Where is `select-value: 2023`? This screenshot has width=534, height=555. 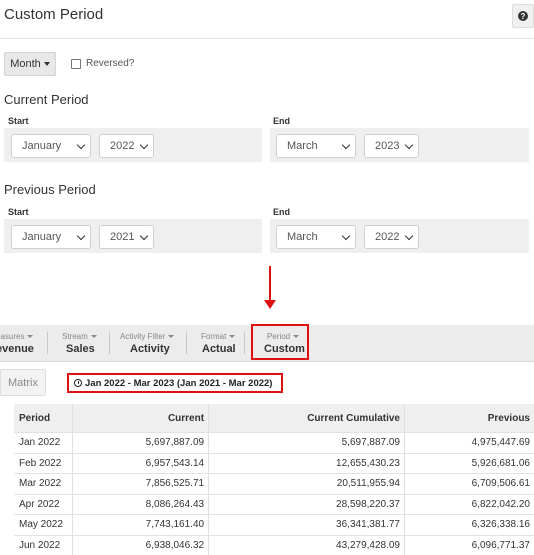
select-value: 2023 is located at coordinates (387, 146).